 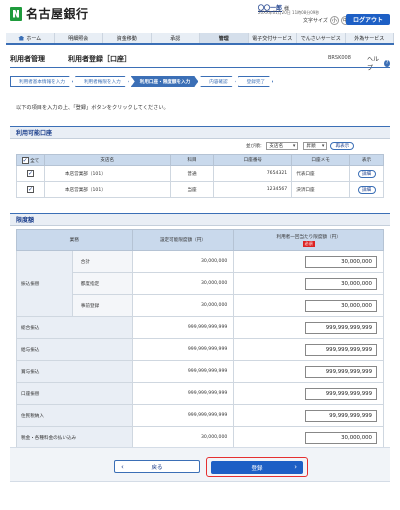 I want to click on page-title-main: 利用者管理, so click(x=27, y=59).